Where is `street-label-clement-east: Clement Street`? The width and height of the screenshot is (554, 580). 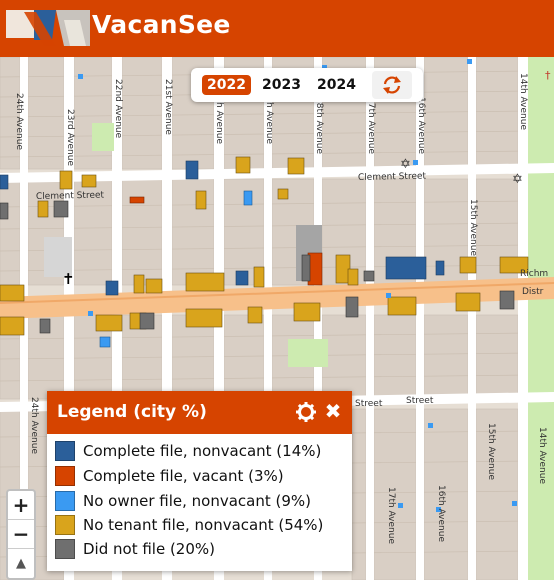
street-label-clement-east: Clement Street is located at coordinates (392, 177).